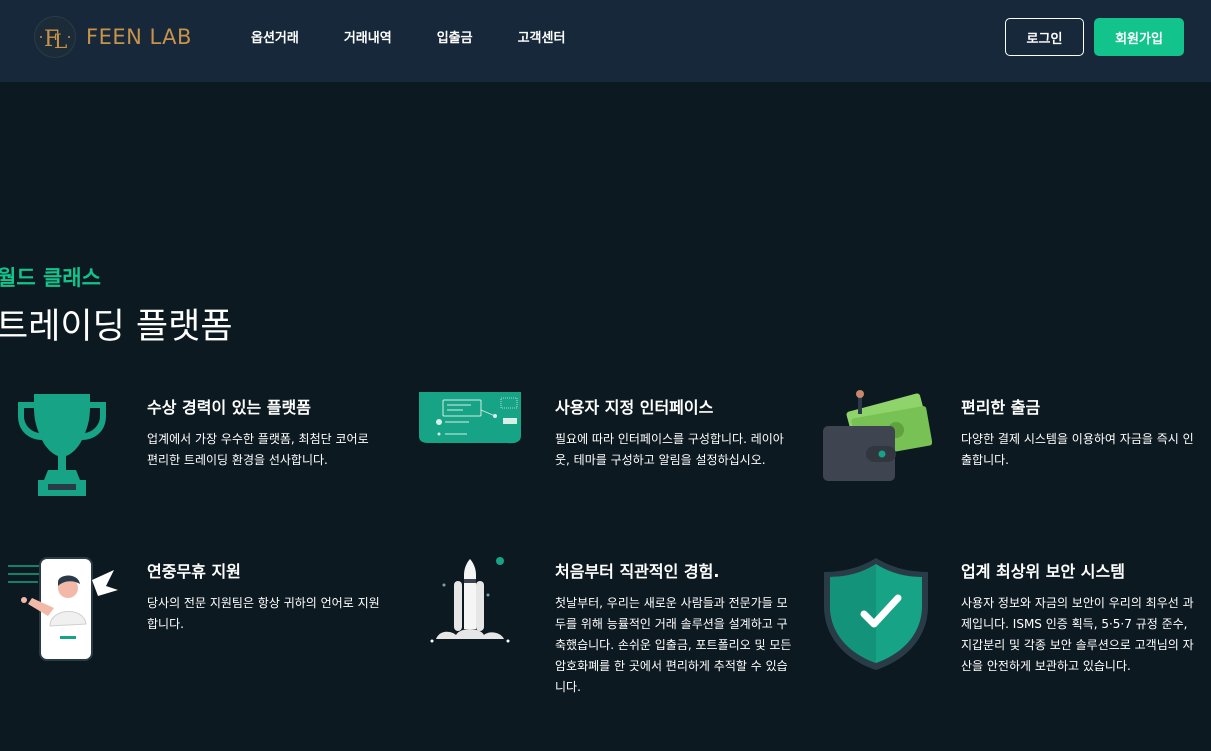 The width and height of the screenshot is (1211, 751). What do you see at coordinates (1139, 37) in the screenshot?
I see `signup-button: 회원가입` at bounding box center [1139, 37].